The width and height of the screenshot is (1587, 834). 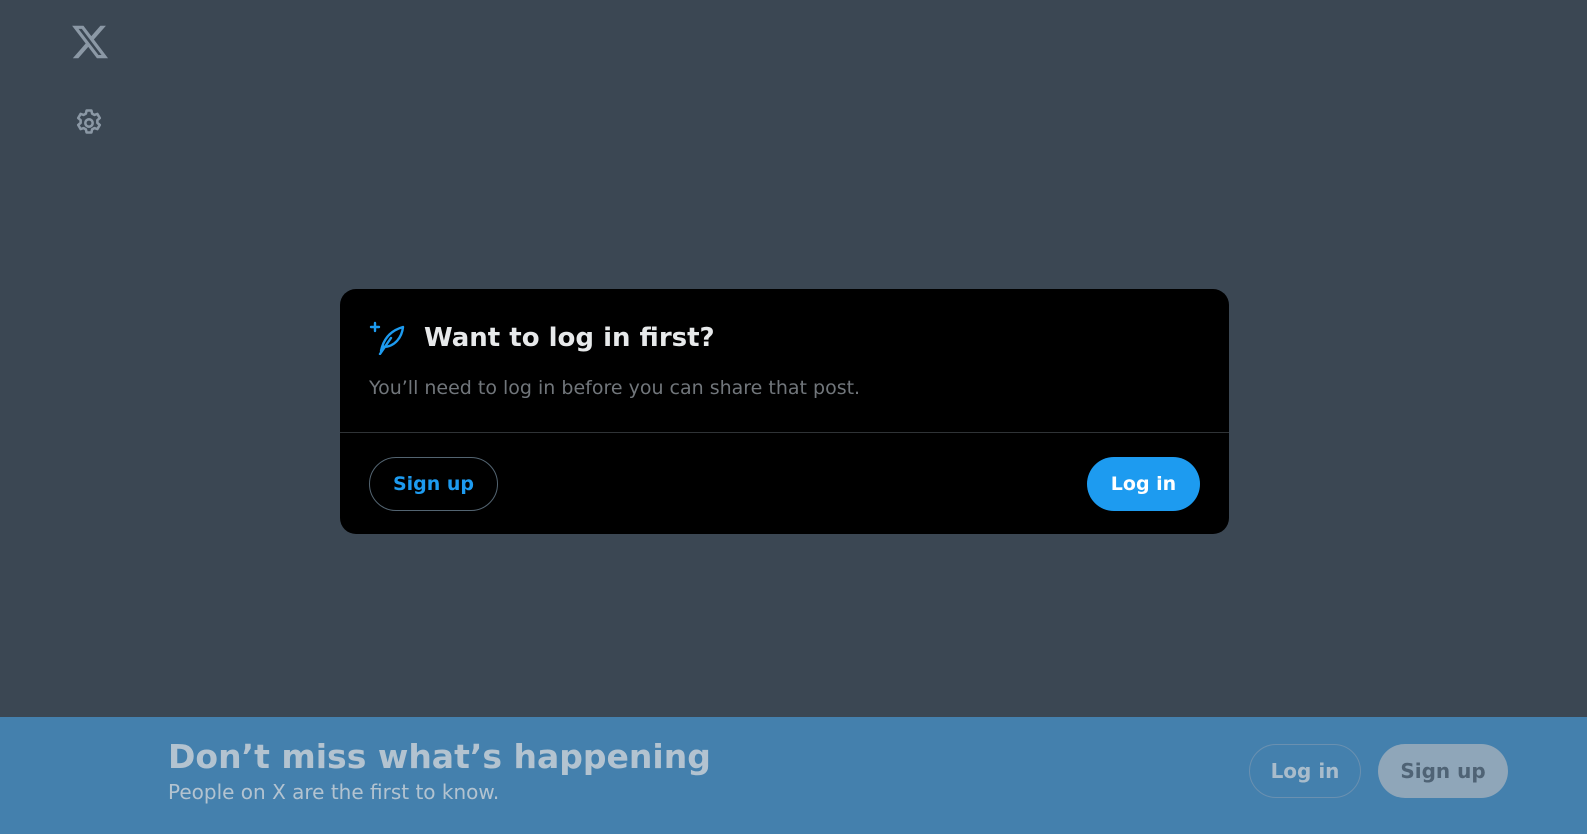 What do you see at coordinates (1443, 771) in the screenshot?
I see `banner-signup-button: Sign up` at bounding box center [1443, 771].